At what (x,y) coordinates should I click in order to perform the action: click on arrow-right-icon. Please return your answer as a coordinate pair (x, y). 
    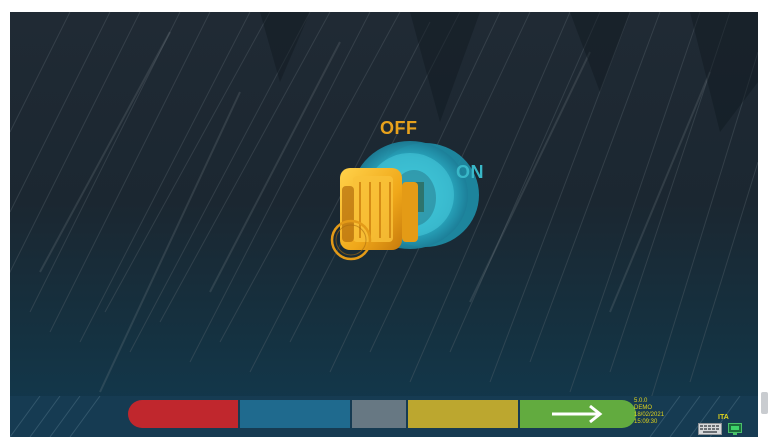
    Looking at the image, I should click on (577, 414).